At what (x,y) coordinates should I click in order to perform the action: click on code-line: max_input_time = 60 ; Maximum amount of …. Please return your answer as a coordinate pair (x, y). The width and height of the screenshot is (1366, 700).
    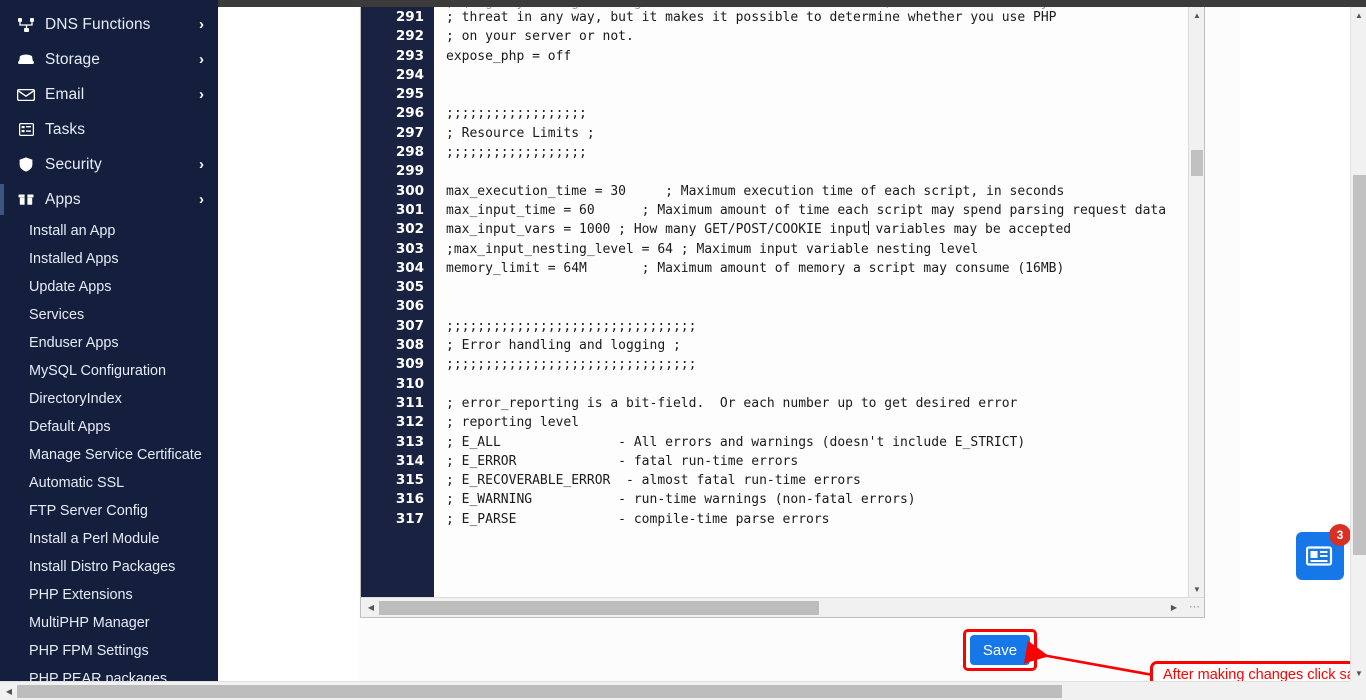
    Looking at the image, I should click on (825, 210).